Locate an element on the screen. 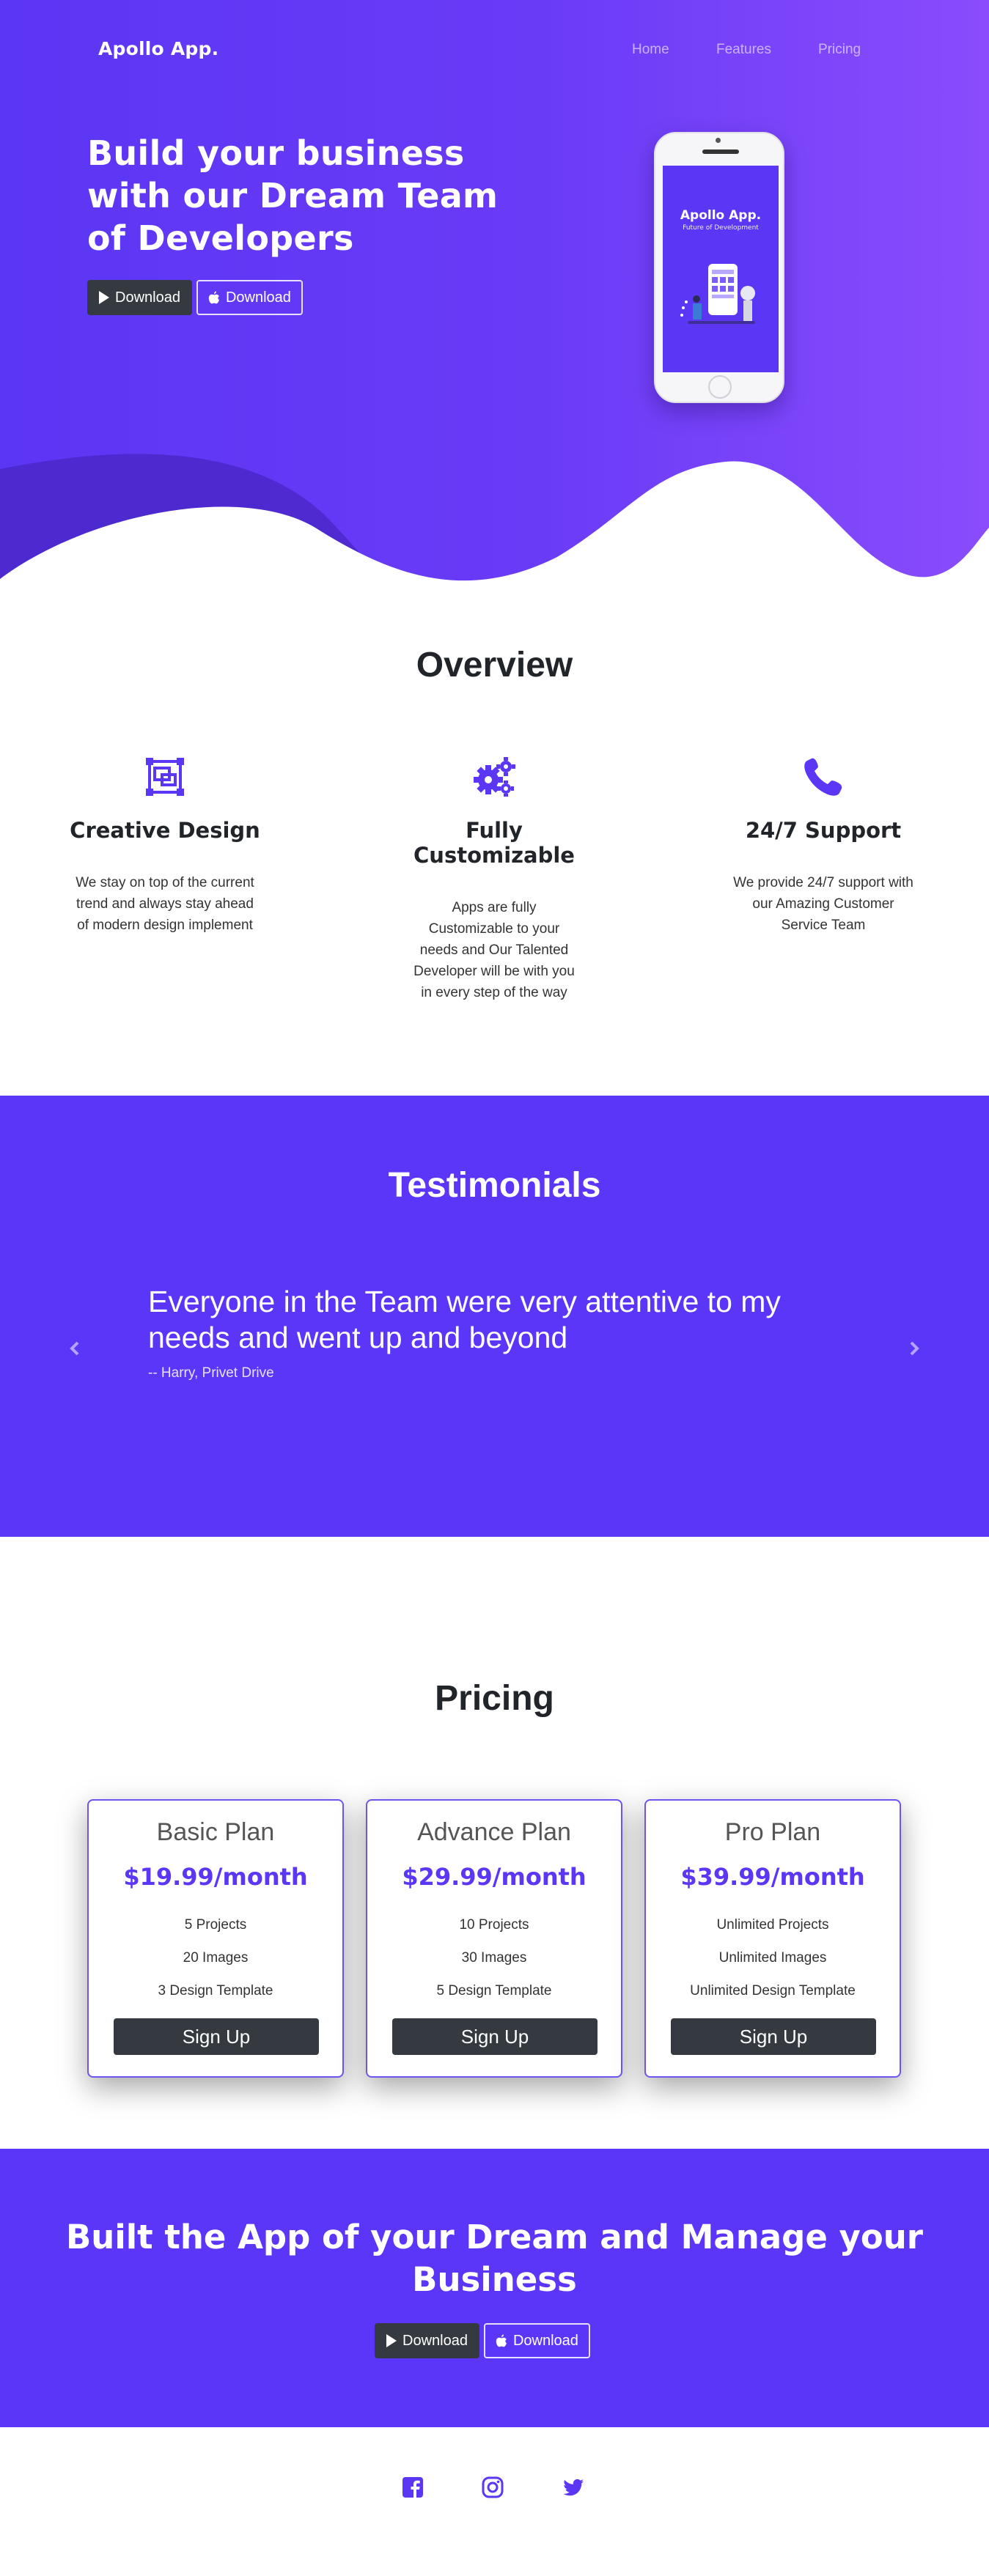 Image resolution: width=989 pixels, height=2576 pixels. plan-feature: Unlimited Images is located at coordinates (772, 1958).